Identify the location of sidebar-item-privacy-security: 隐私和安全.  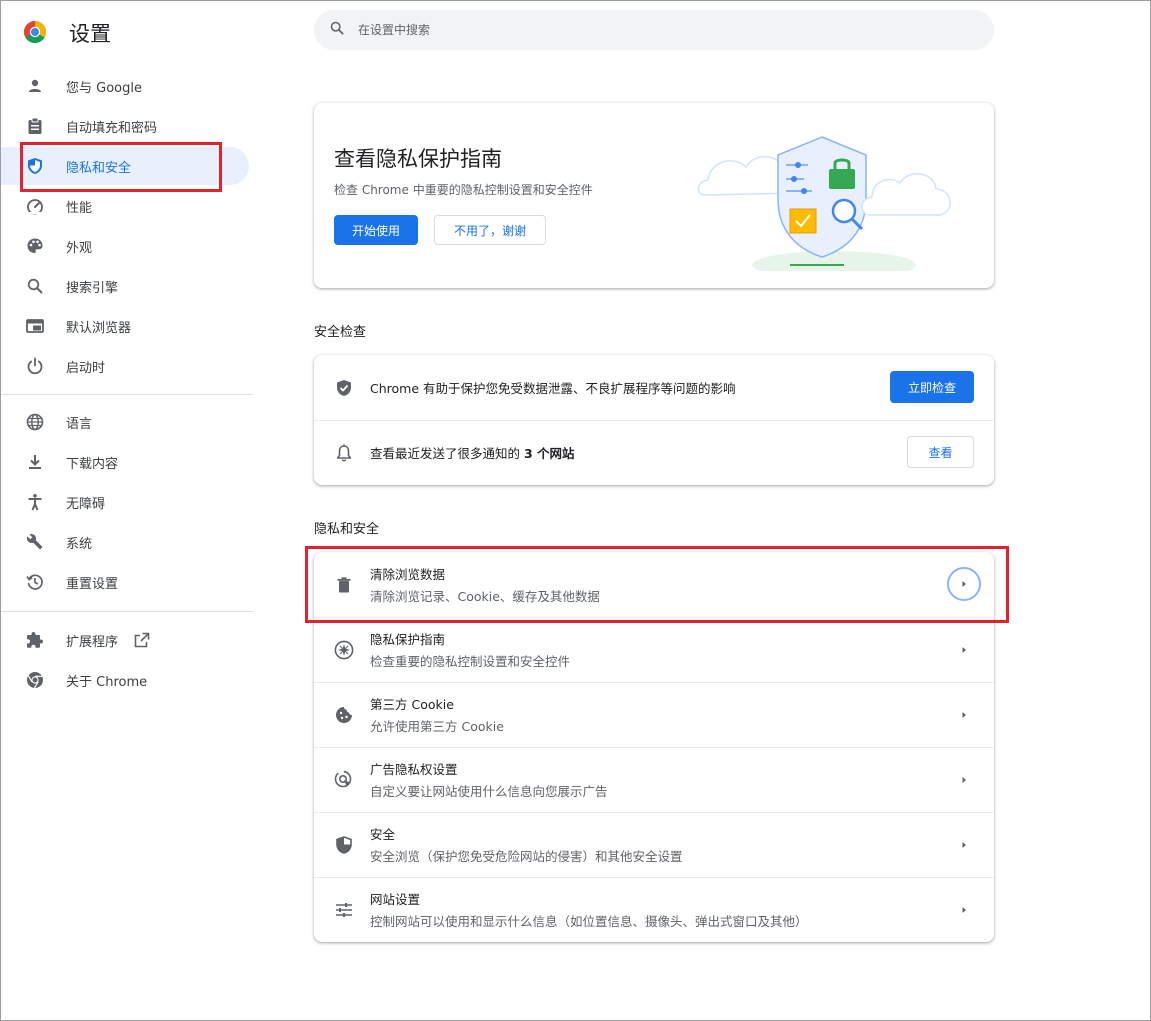
(125, 166).